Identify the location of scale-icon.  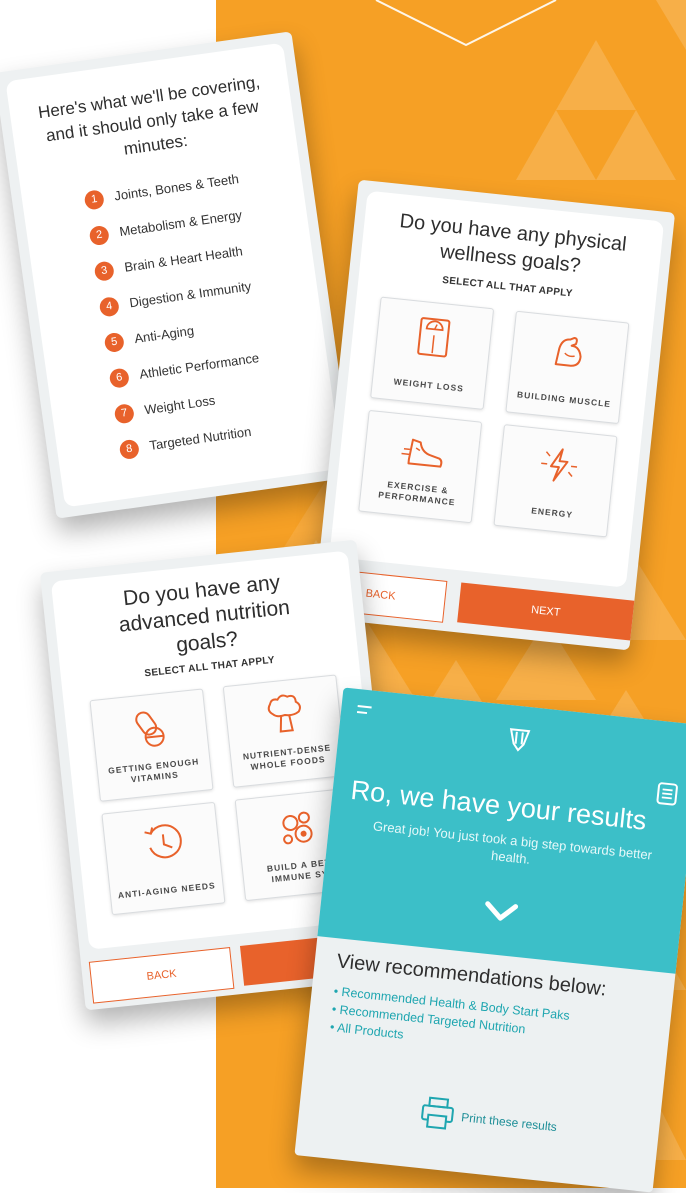
(434, 337).